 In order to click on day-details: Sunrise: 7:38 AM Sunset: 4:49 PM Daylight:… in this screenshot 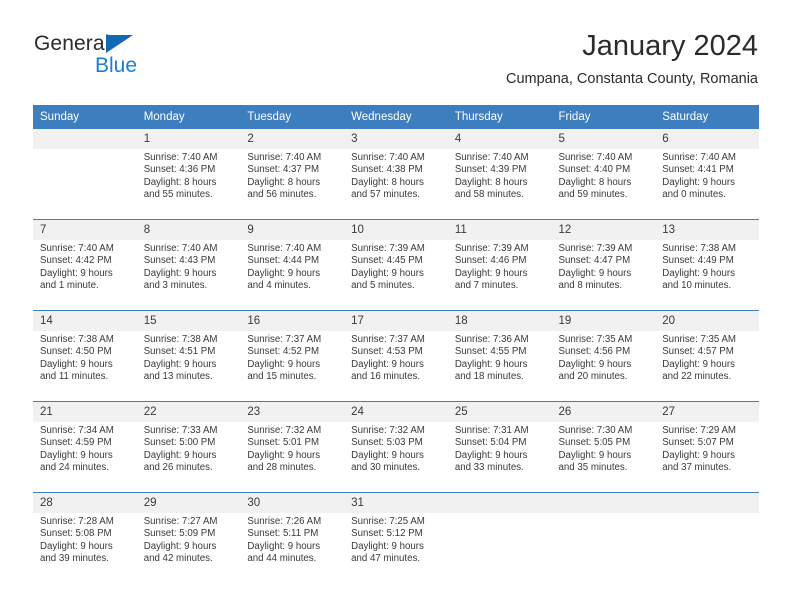, I will do `click(707, 266)`.